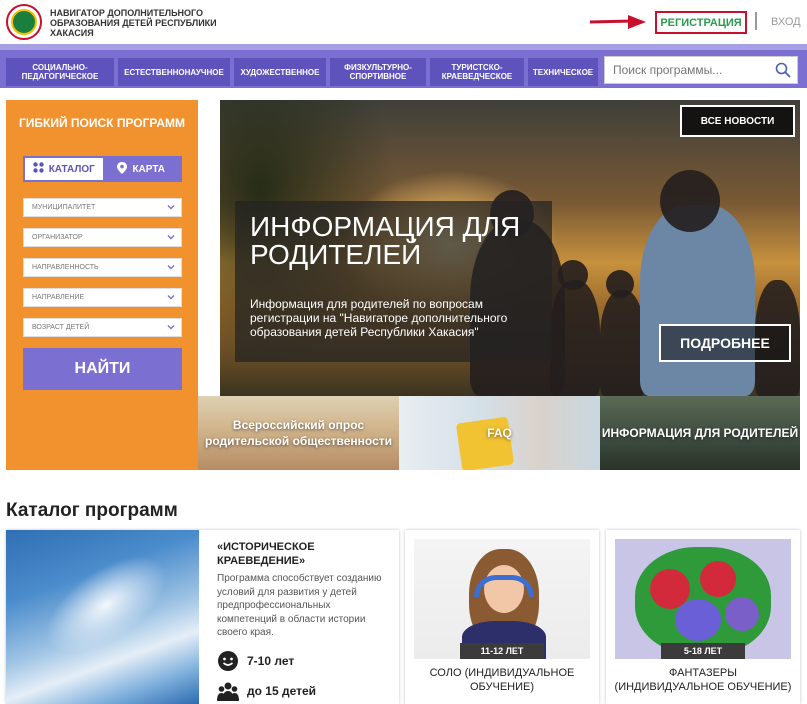 Image resolution: width=807 pixels, height=704 pixels. What do you see at coordinates (502, 680) in the screenshot?
I see `program-name: СОЛО (ИНДИВИДУАЛЬНОЕ ОБУЧЕНИЕ)` at bounding box center [502, 680].